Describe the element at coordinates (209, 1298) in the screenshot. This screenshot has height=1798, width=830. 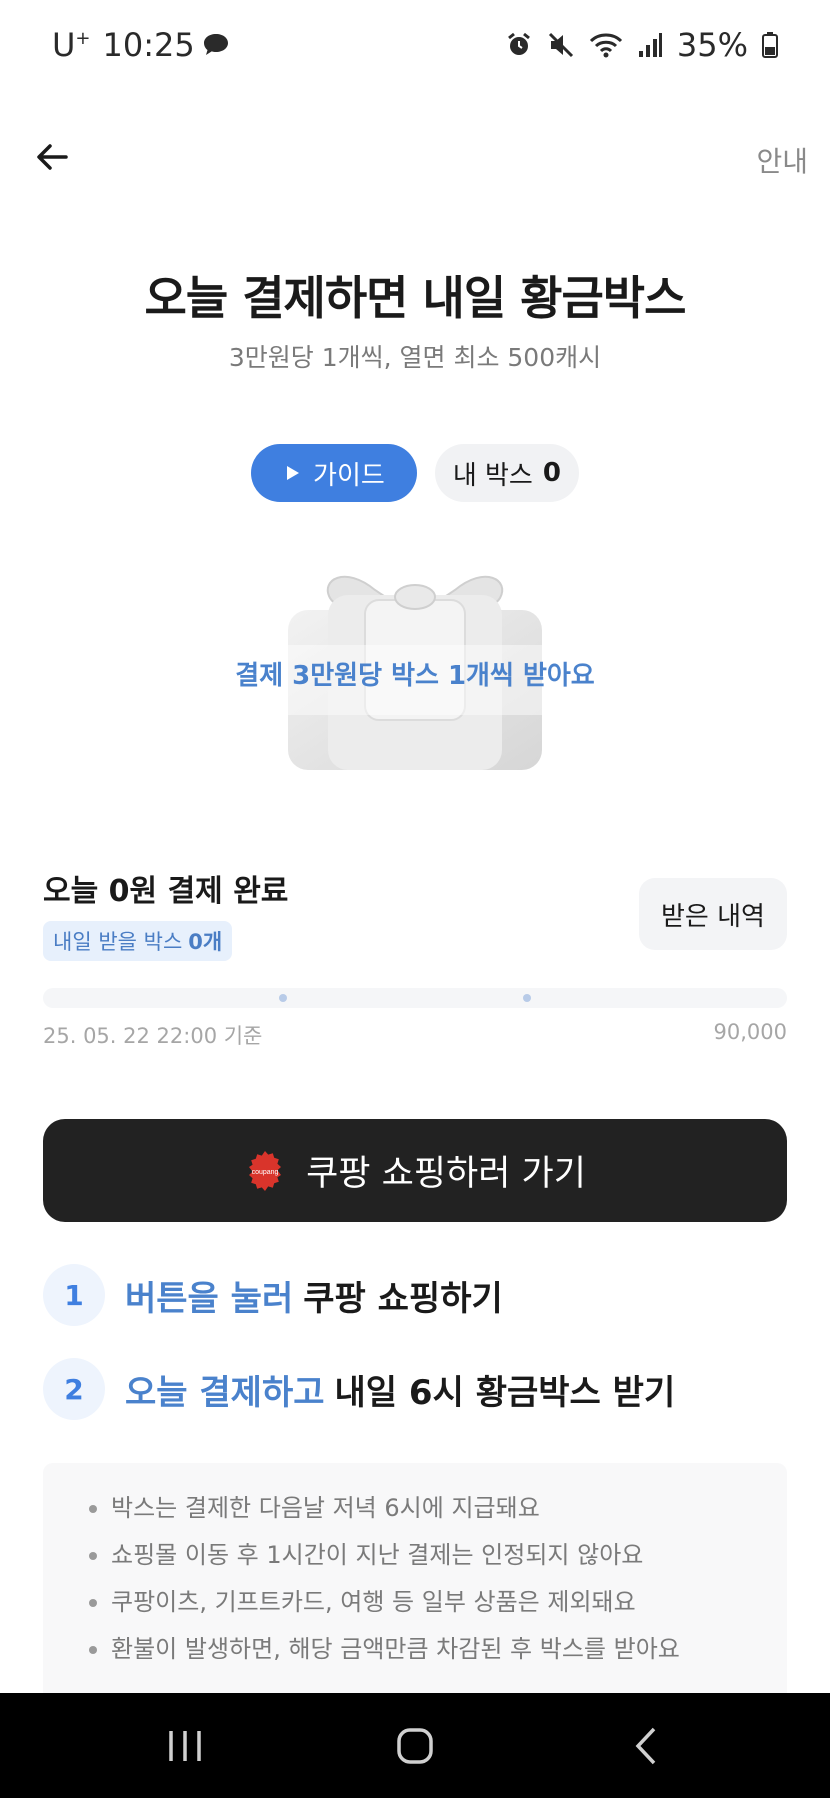
I see `step-highlight: 버튼을 눌러` at that location.